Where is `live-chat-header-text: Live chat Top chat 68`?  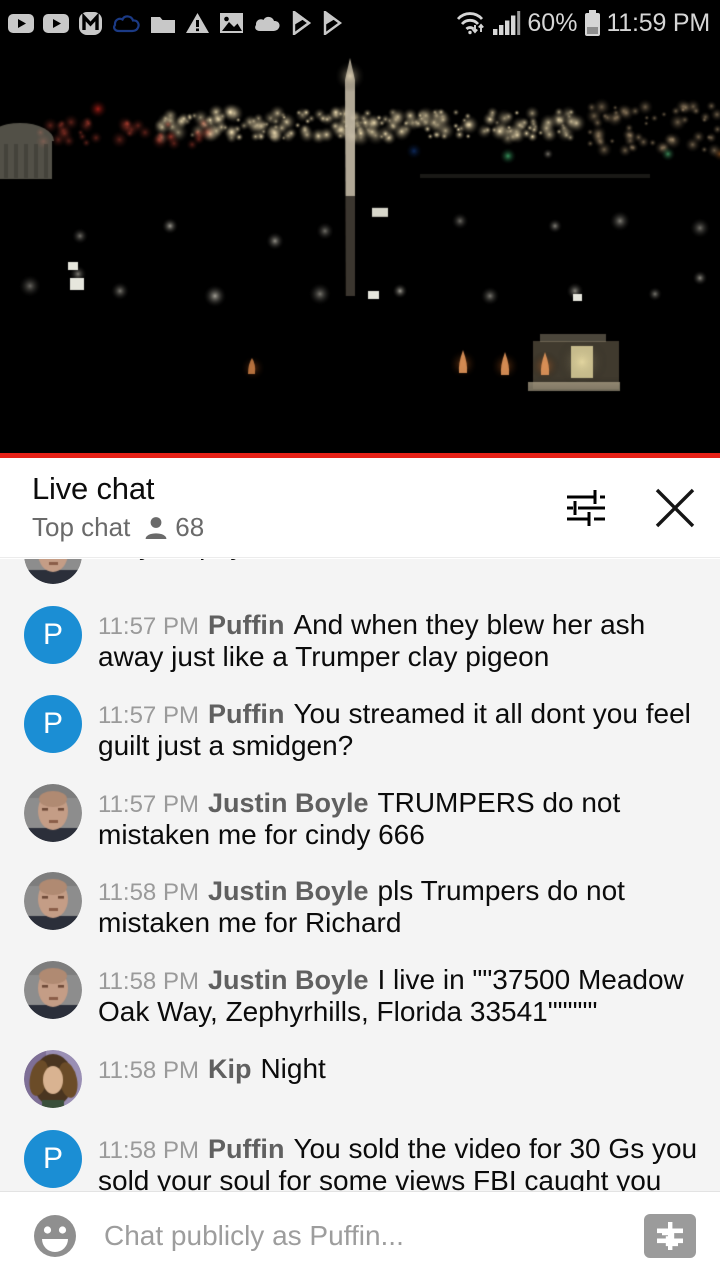 live-chat-header-text: Live chat Top chat 68 is located at coordinates (297, 507).